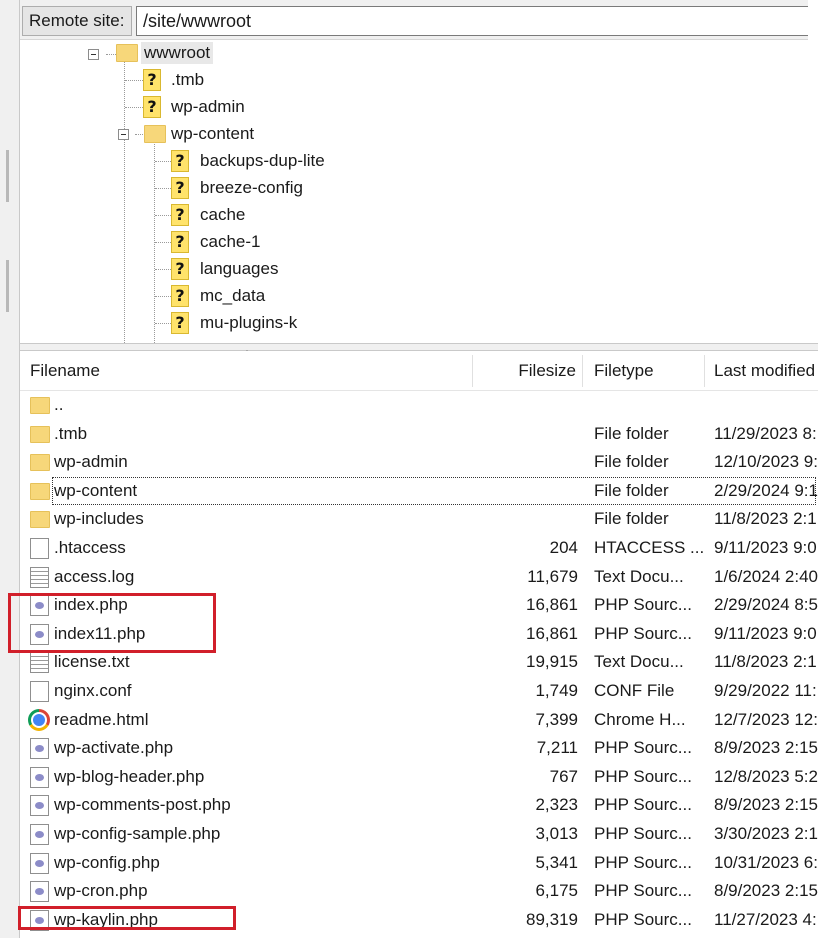 The image size is (818, 938). I want to click on chrome-icon, so click(39, 719).